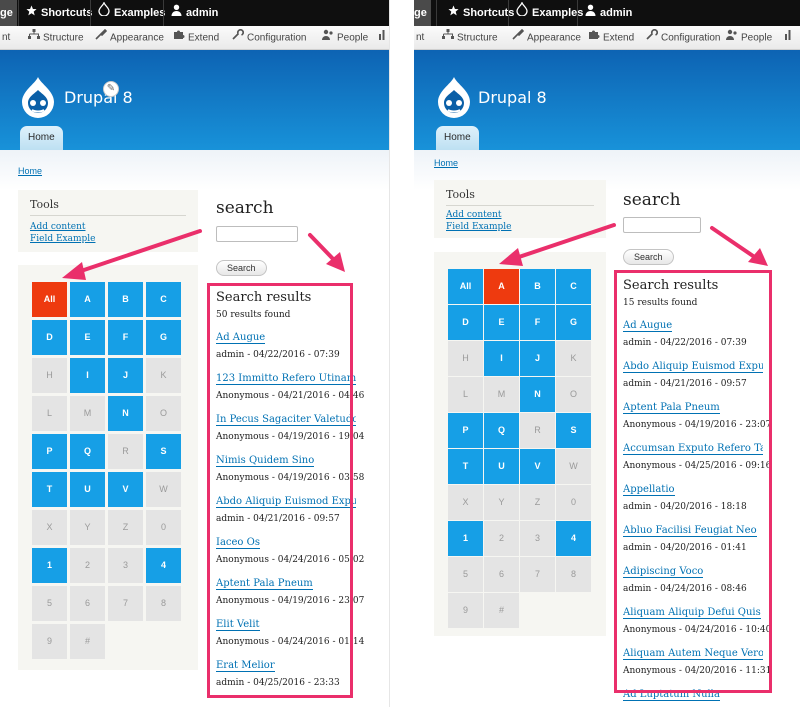 Image resolution: width=800 pixels, height=707 pixels. I want to click on annotation-arrows, so click(415, 251).